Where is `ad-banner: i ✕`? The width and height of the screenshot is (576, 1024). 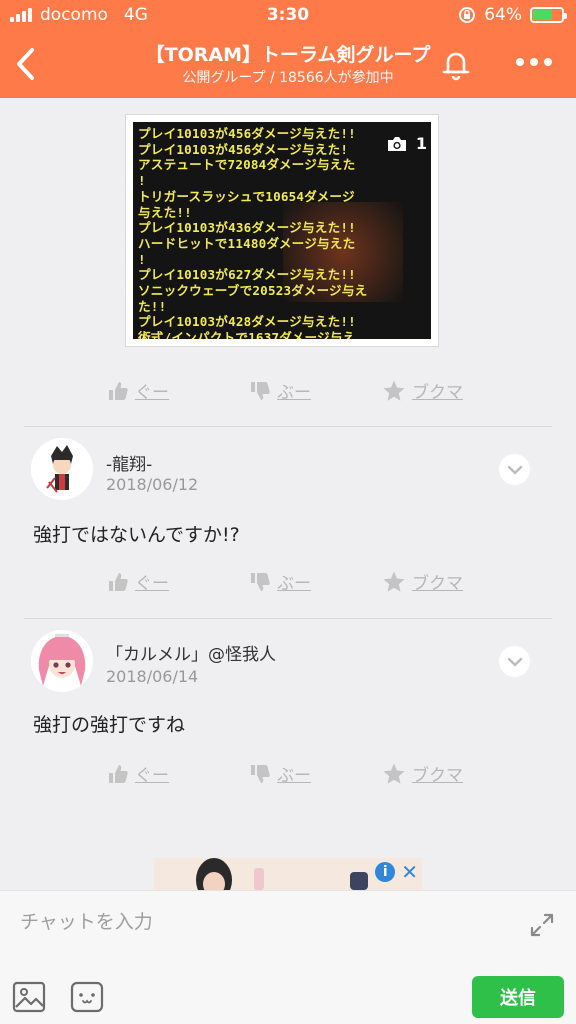 ad-banner: i ✕ is located at coordinates (288, 874).